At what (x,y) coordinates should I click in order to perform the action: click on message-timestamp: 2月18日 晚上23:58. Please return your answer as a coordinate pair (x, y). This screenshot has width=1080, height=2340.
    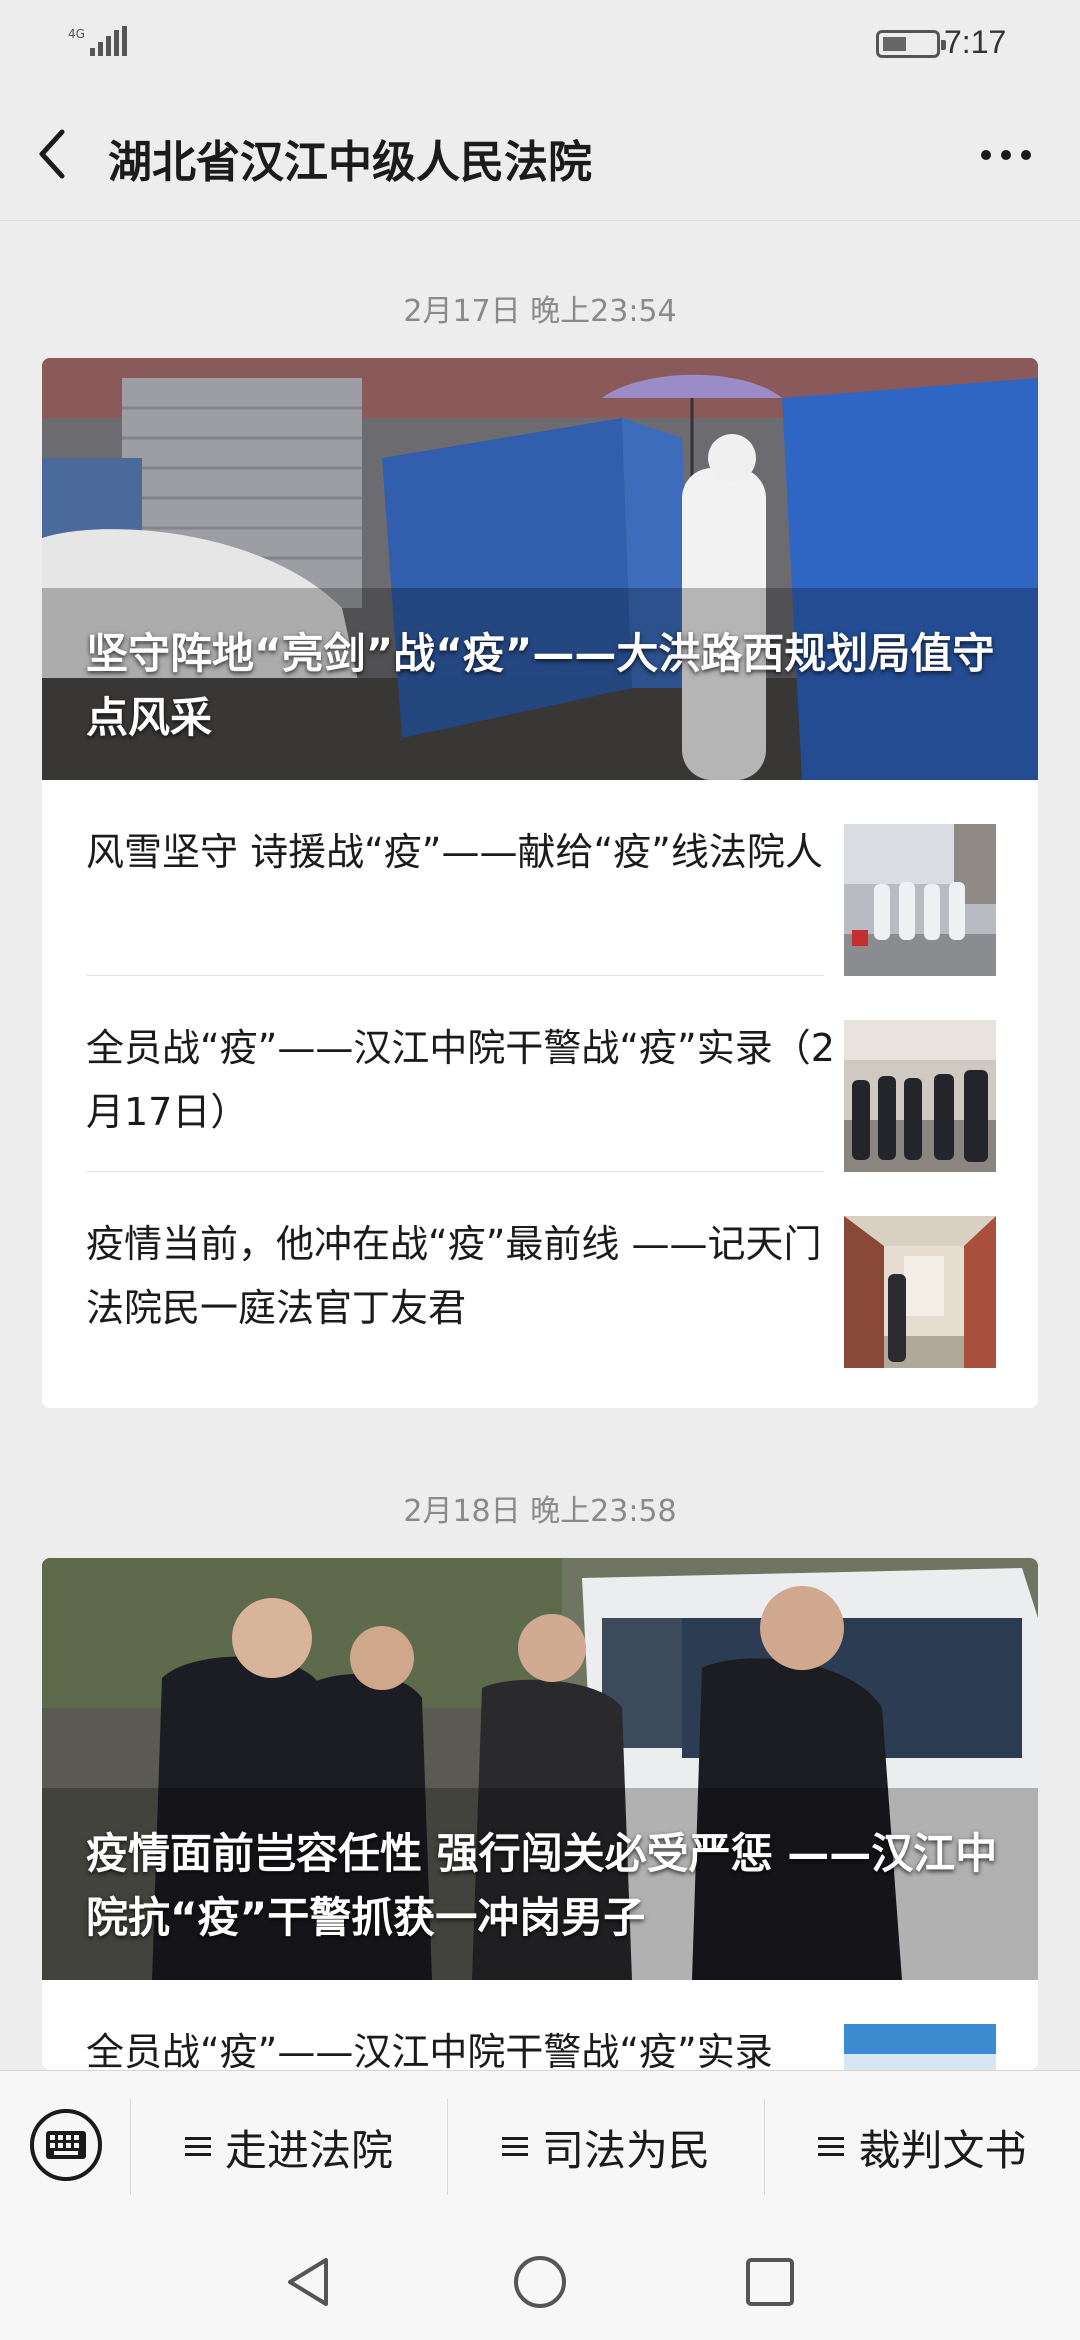
    Looking at the image, I should click on (540, 1511).